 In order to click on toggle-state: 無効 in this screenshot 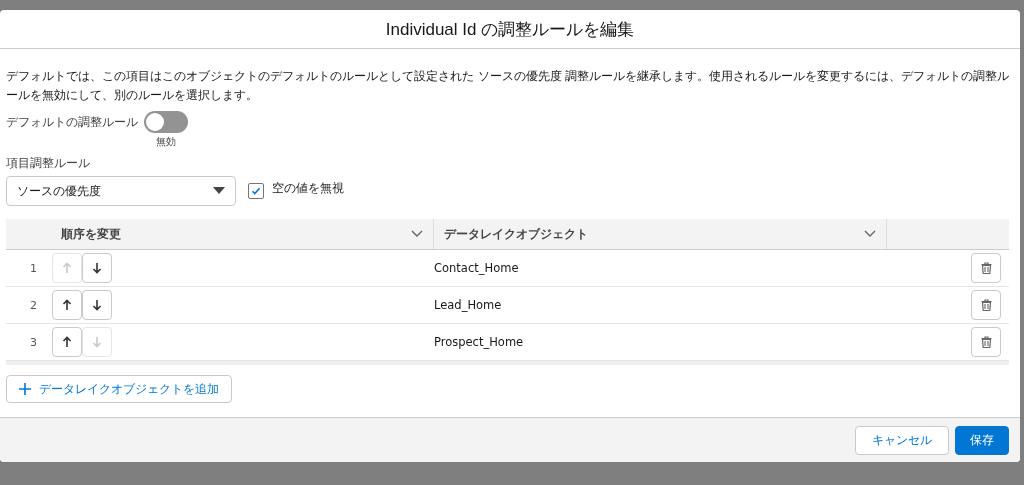, I will do `click(166, 142)`.